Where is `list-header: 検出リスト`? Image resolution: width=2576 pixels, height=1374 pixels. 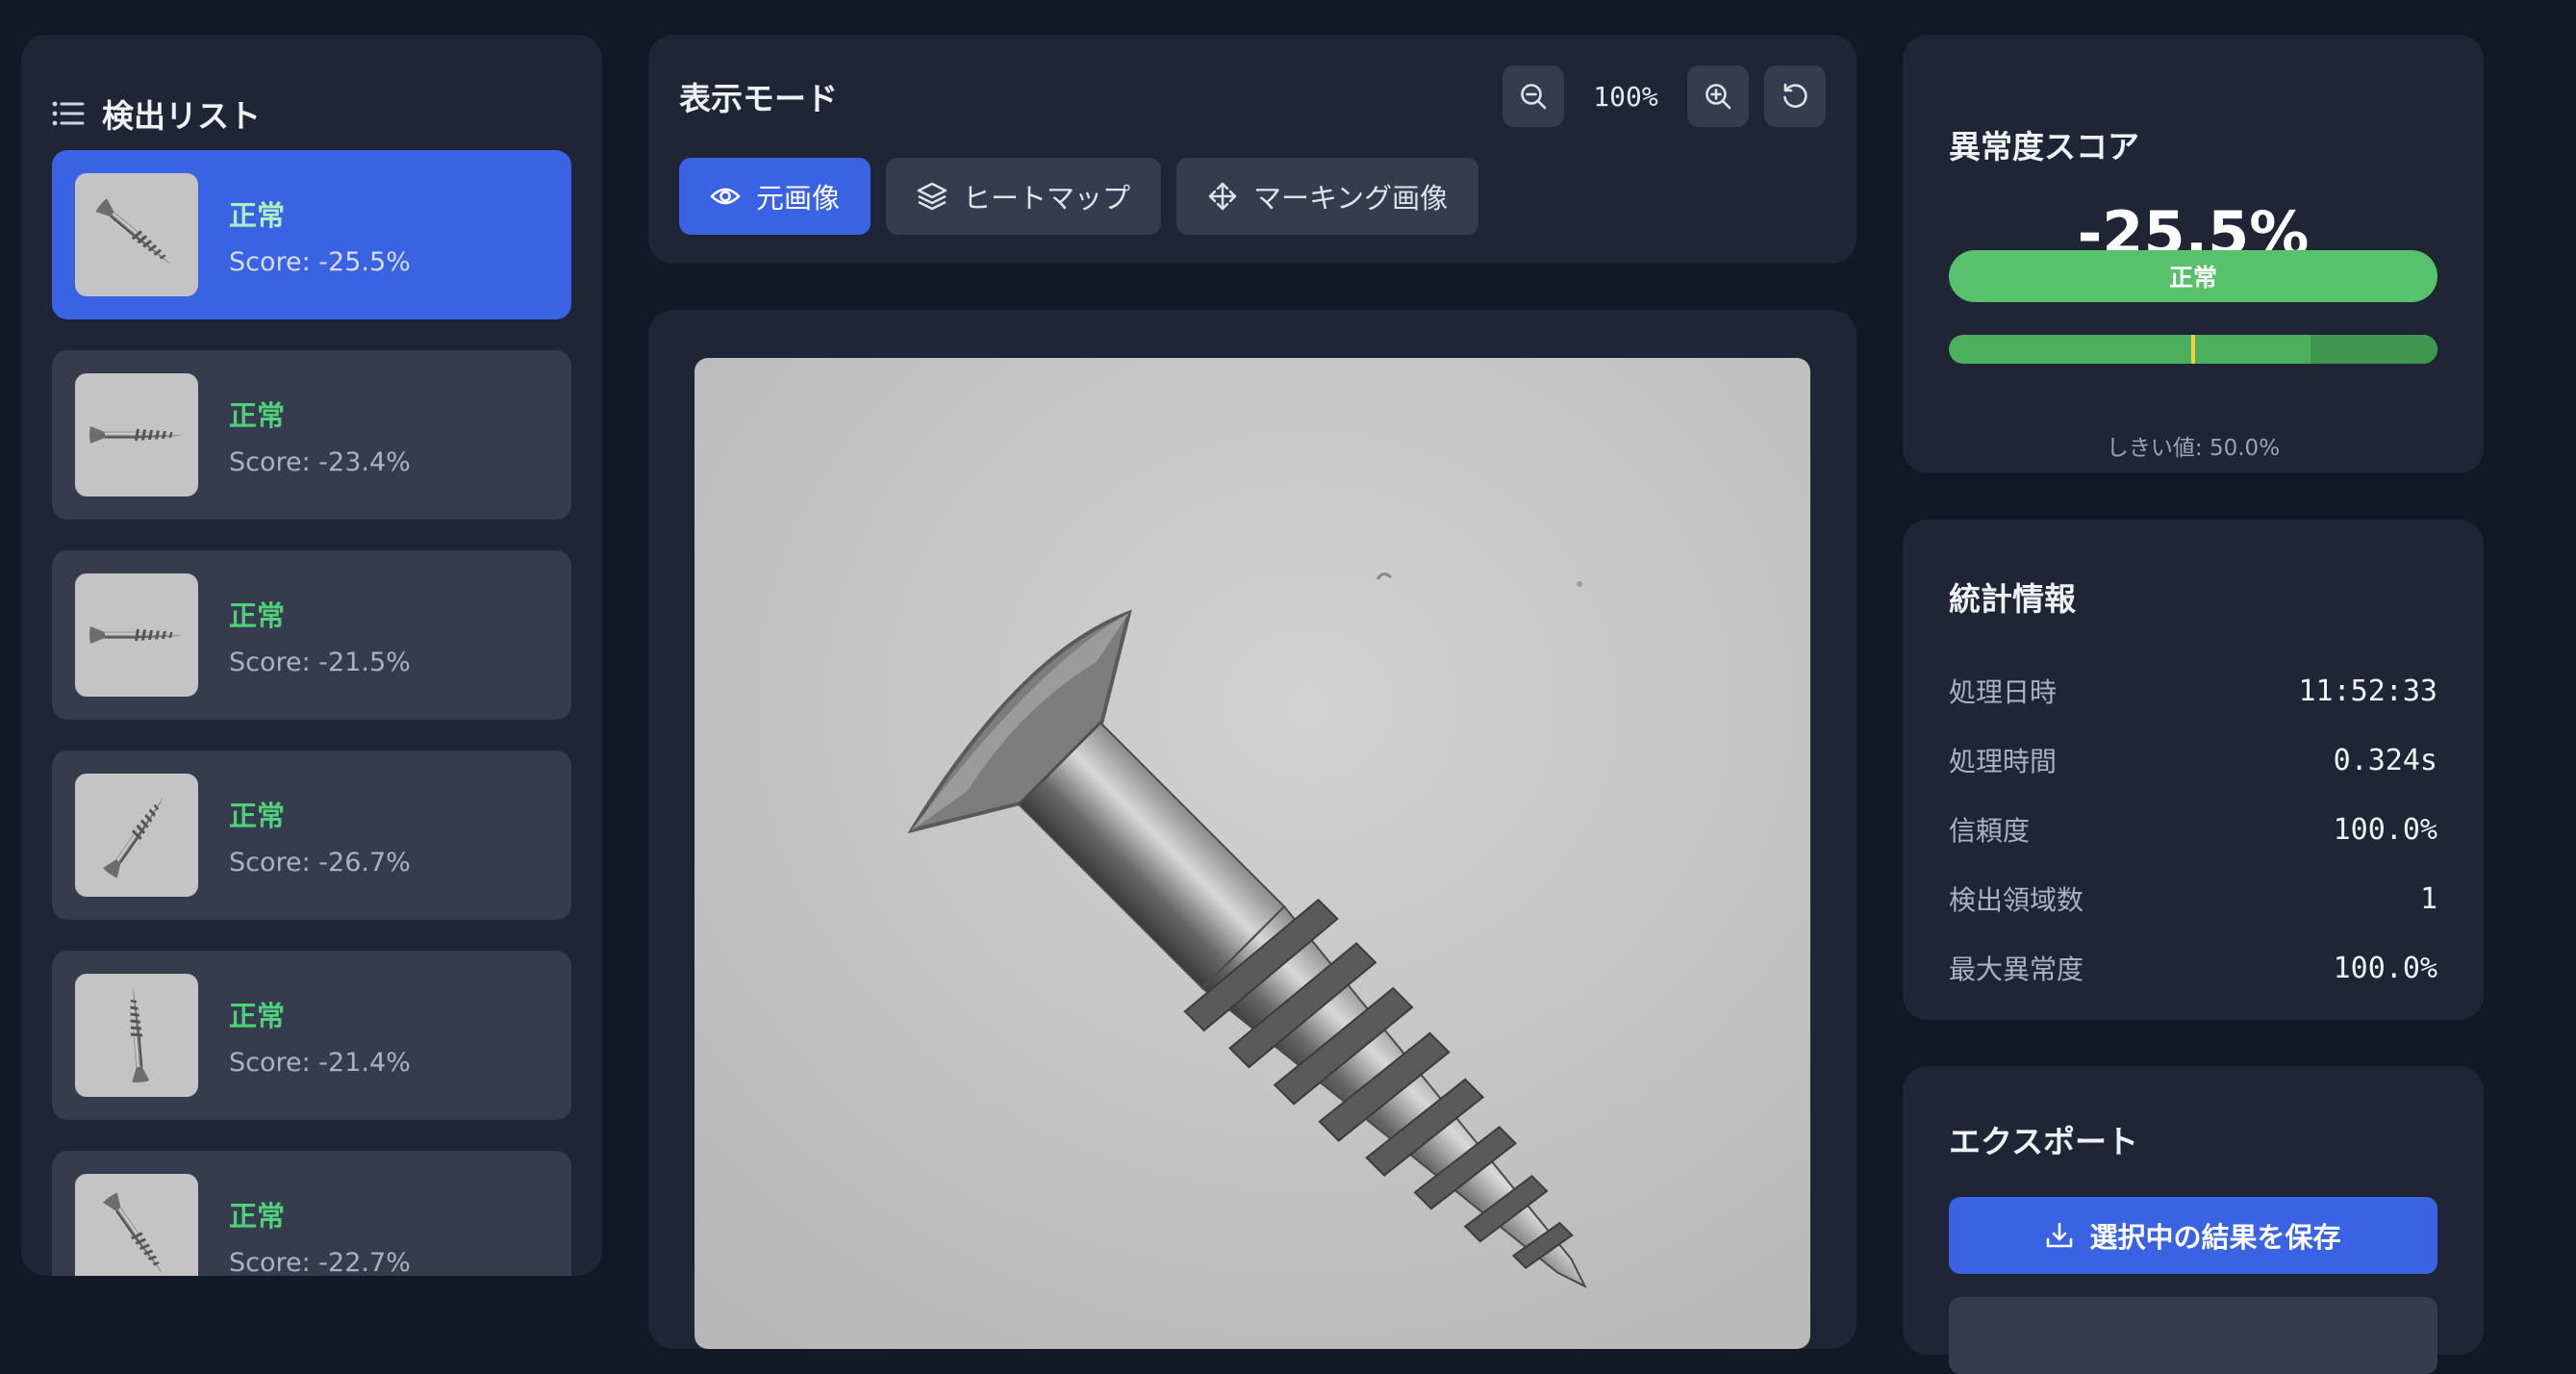
list-header: 検出リスト is located at coordinates (156, 113).